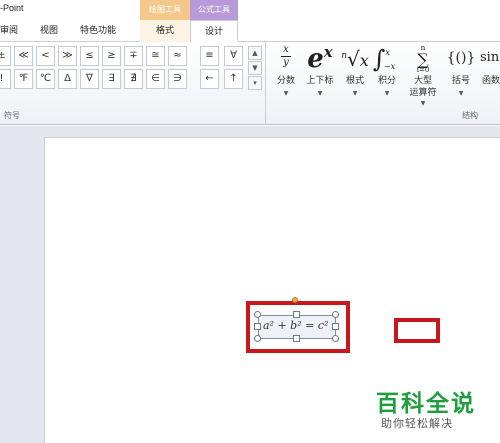 Image resolution: width=500 pixels, height=443 pixels. Describe the element at coordinates (285, 81) in the screenshot. I see `fraction-label: 分数` at that location.